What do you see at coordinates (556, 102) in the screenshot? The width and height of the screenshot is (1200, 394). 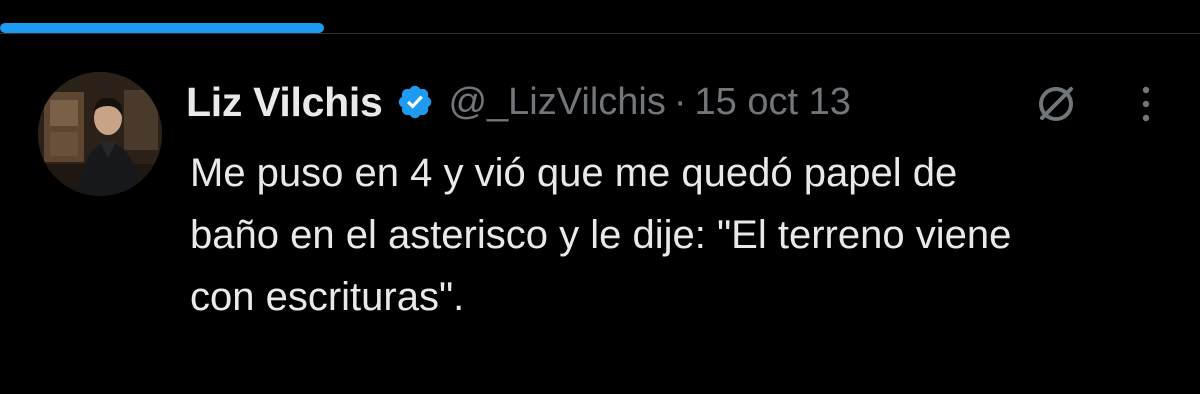 I see `author-handle: @_LizVilchis` at bounding box center [556, 102].